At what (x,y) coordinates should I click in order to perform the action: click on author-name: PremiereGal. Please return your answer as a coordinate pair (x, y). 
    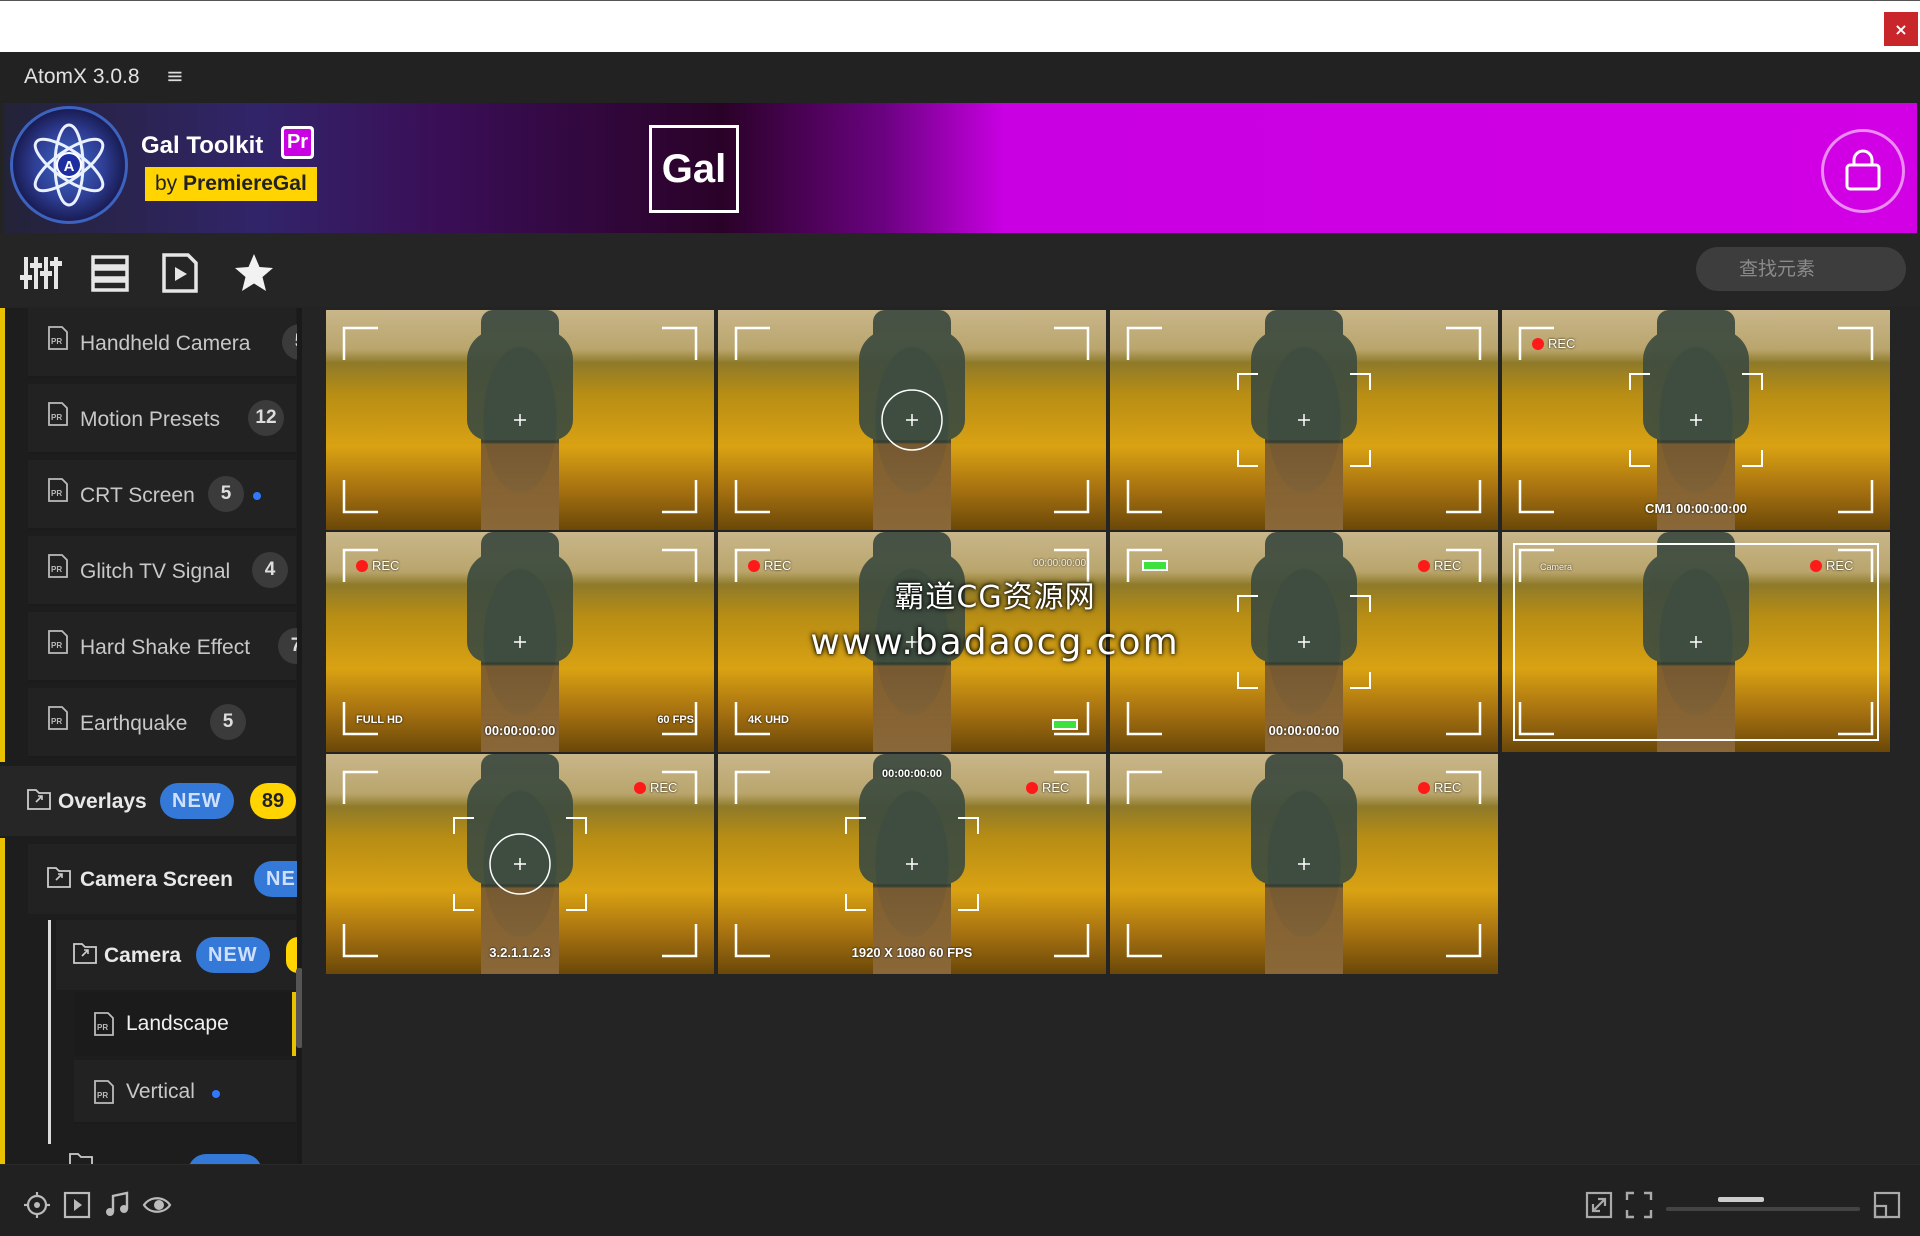
    Looking at the image, I should click on (245, 183).